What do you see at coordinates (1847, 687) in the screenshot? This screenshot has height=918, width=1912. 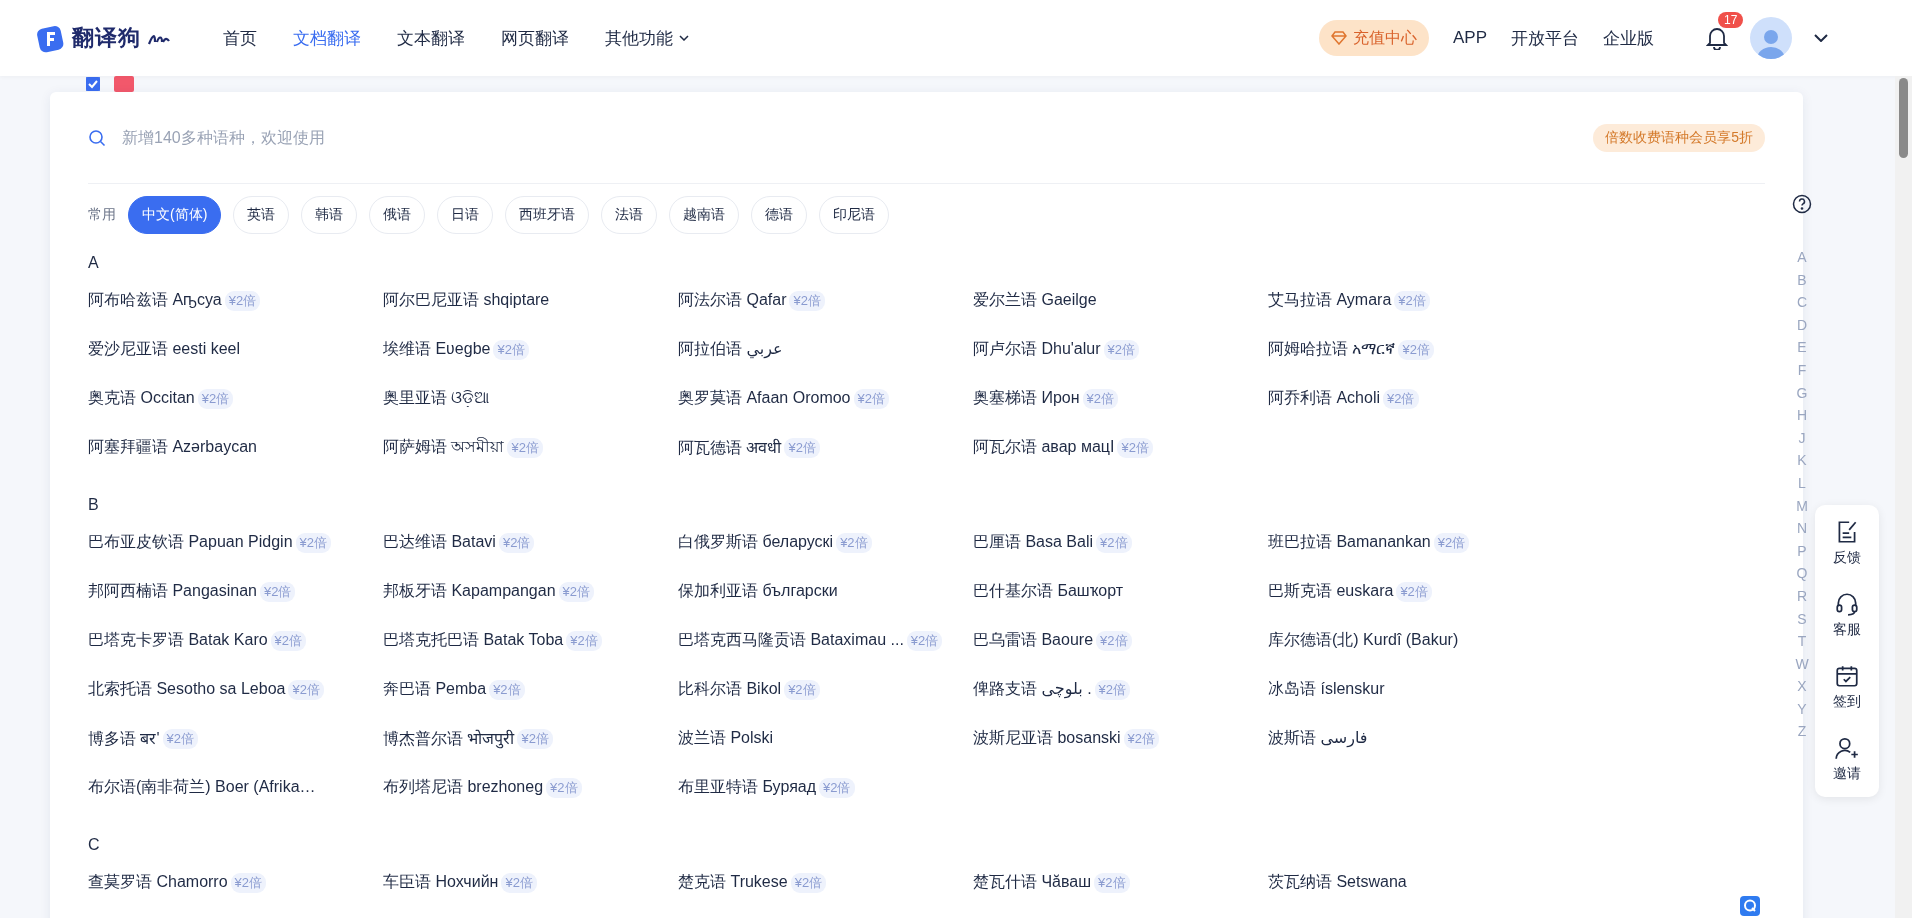 I see `side-menu-button: 签到` at bounding box center [1847, 687].